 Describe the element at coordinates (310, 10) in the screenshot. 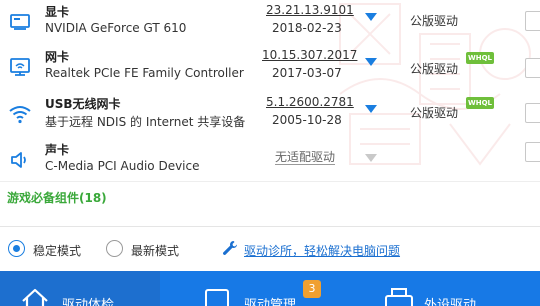

I see `driver-version-link: 23.21.13.9101` at that location.